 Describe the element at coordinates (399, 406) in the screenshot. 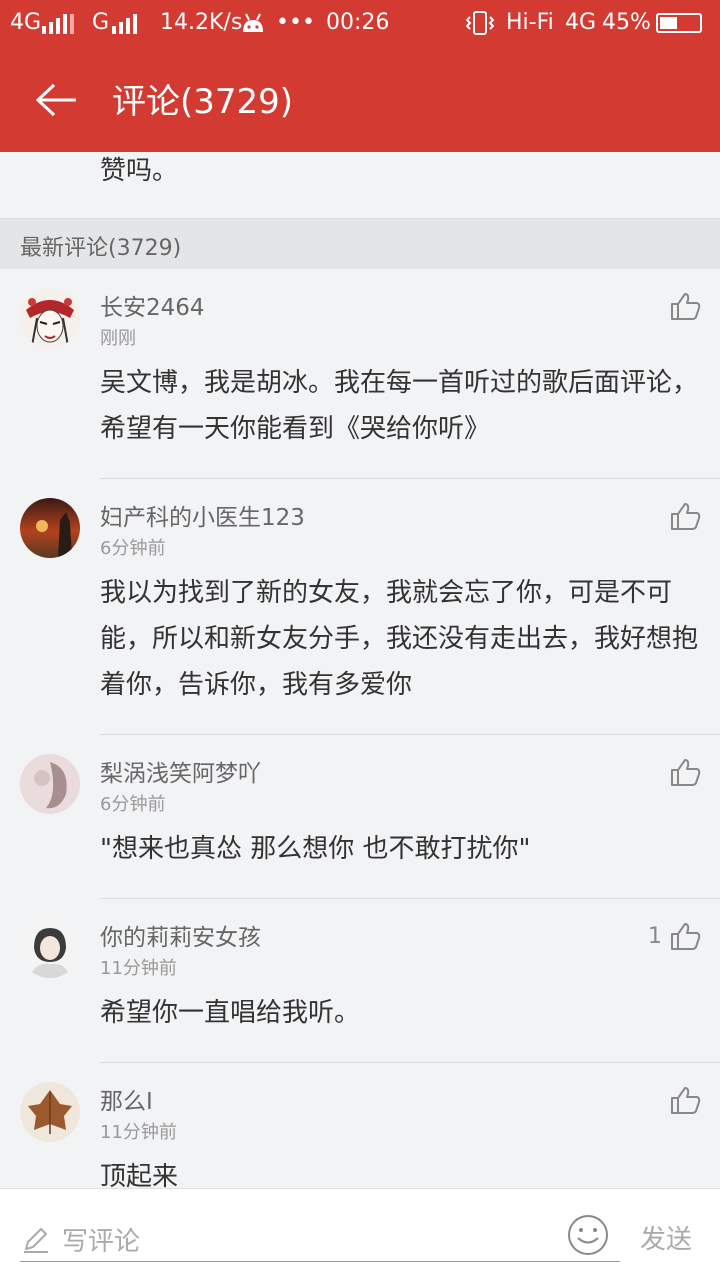

I see `comment-content: 吴文博，我是胡冰。我在每一首听过的歌后面评论，希望有一天你能看到《哭给你听》` at that location.